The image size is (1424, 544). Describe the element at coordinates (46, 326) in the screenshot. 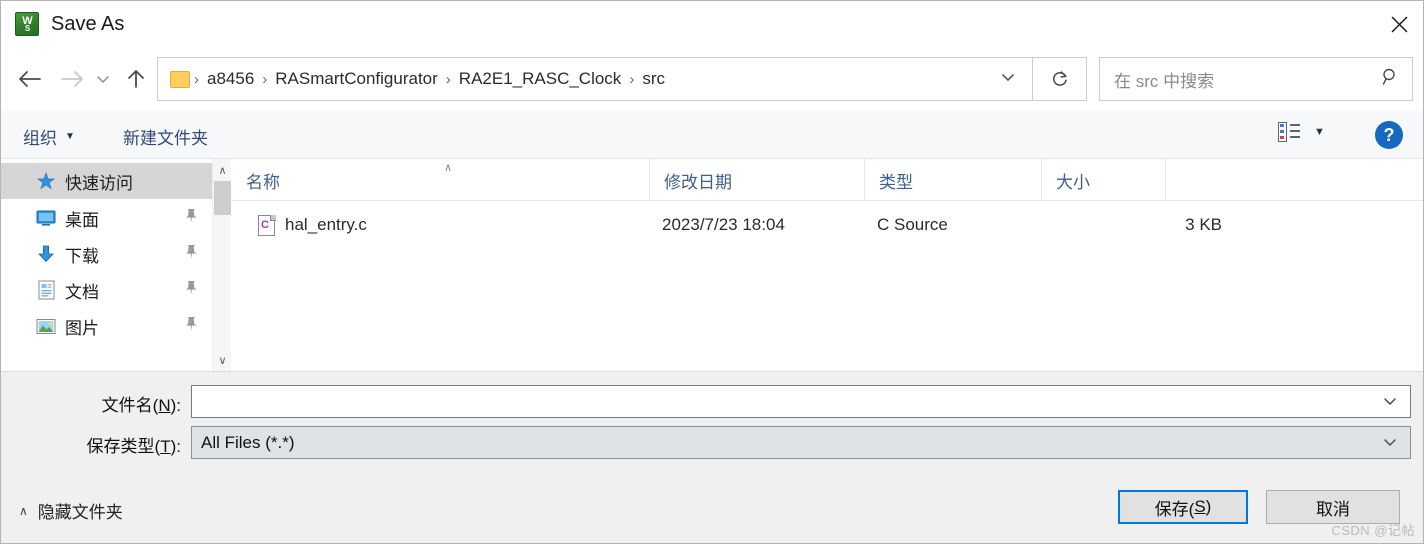

I see `pictures-icon` at that location.